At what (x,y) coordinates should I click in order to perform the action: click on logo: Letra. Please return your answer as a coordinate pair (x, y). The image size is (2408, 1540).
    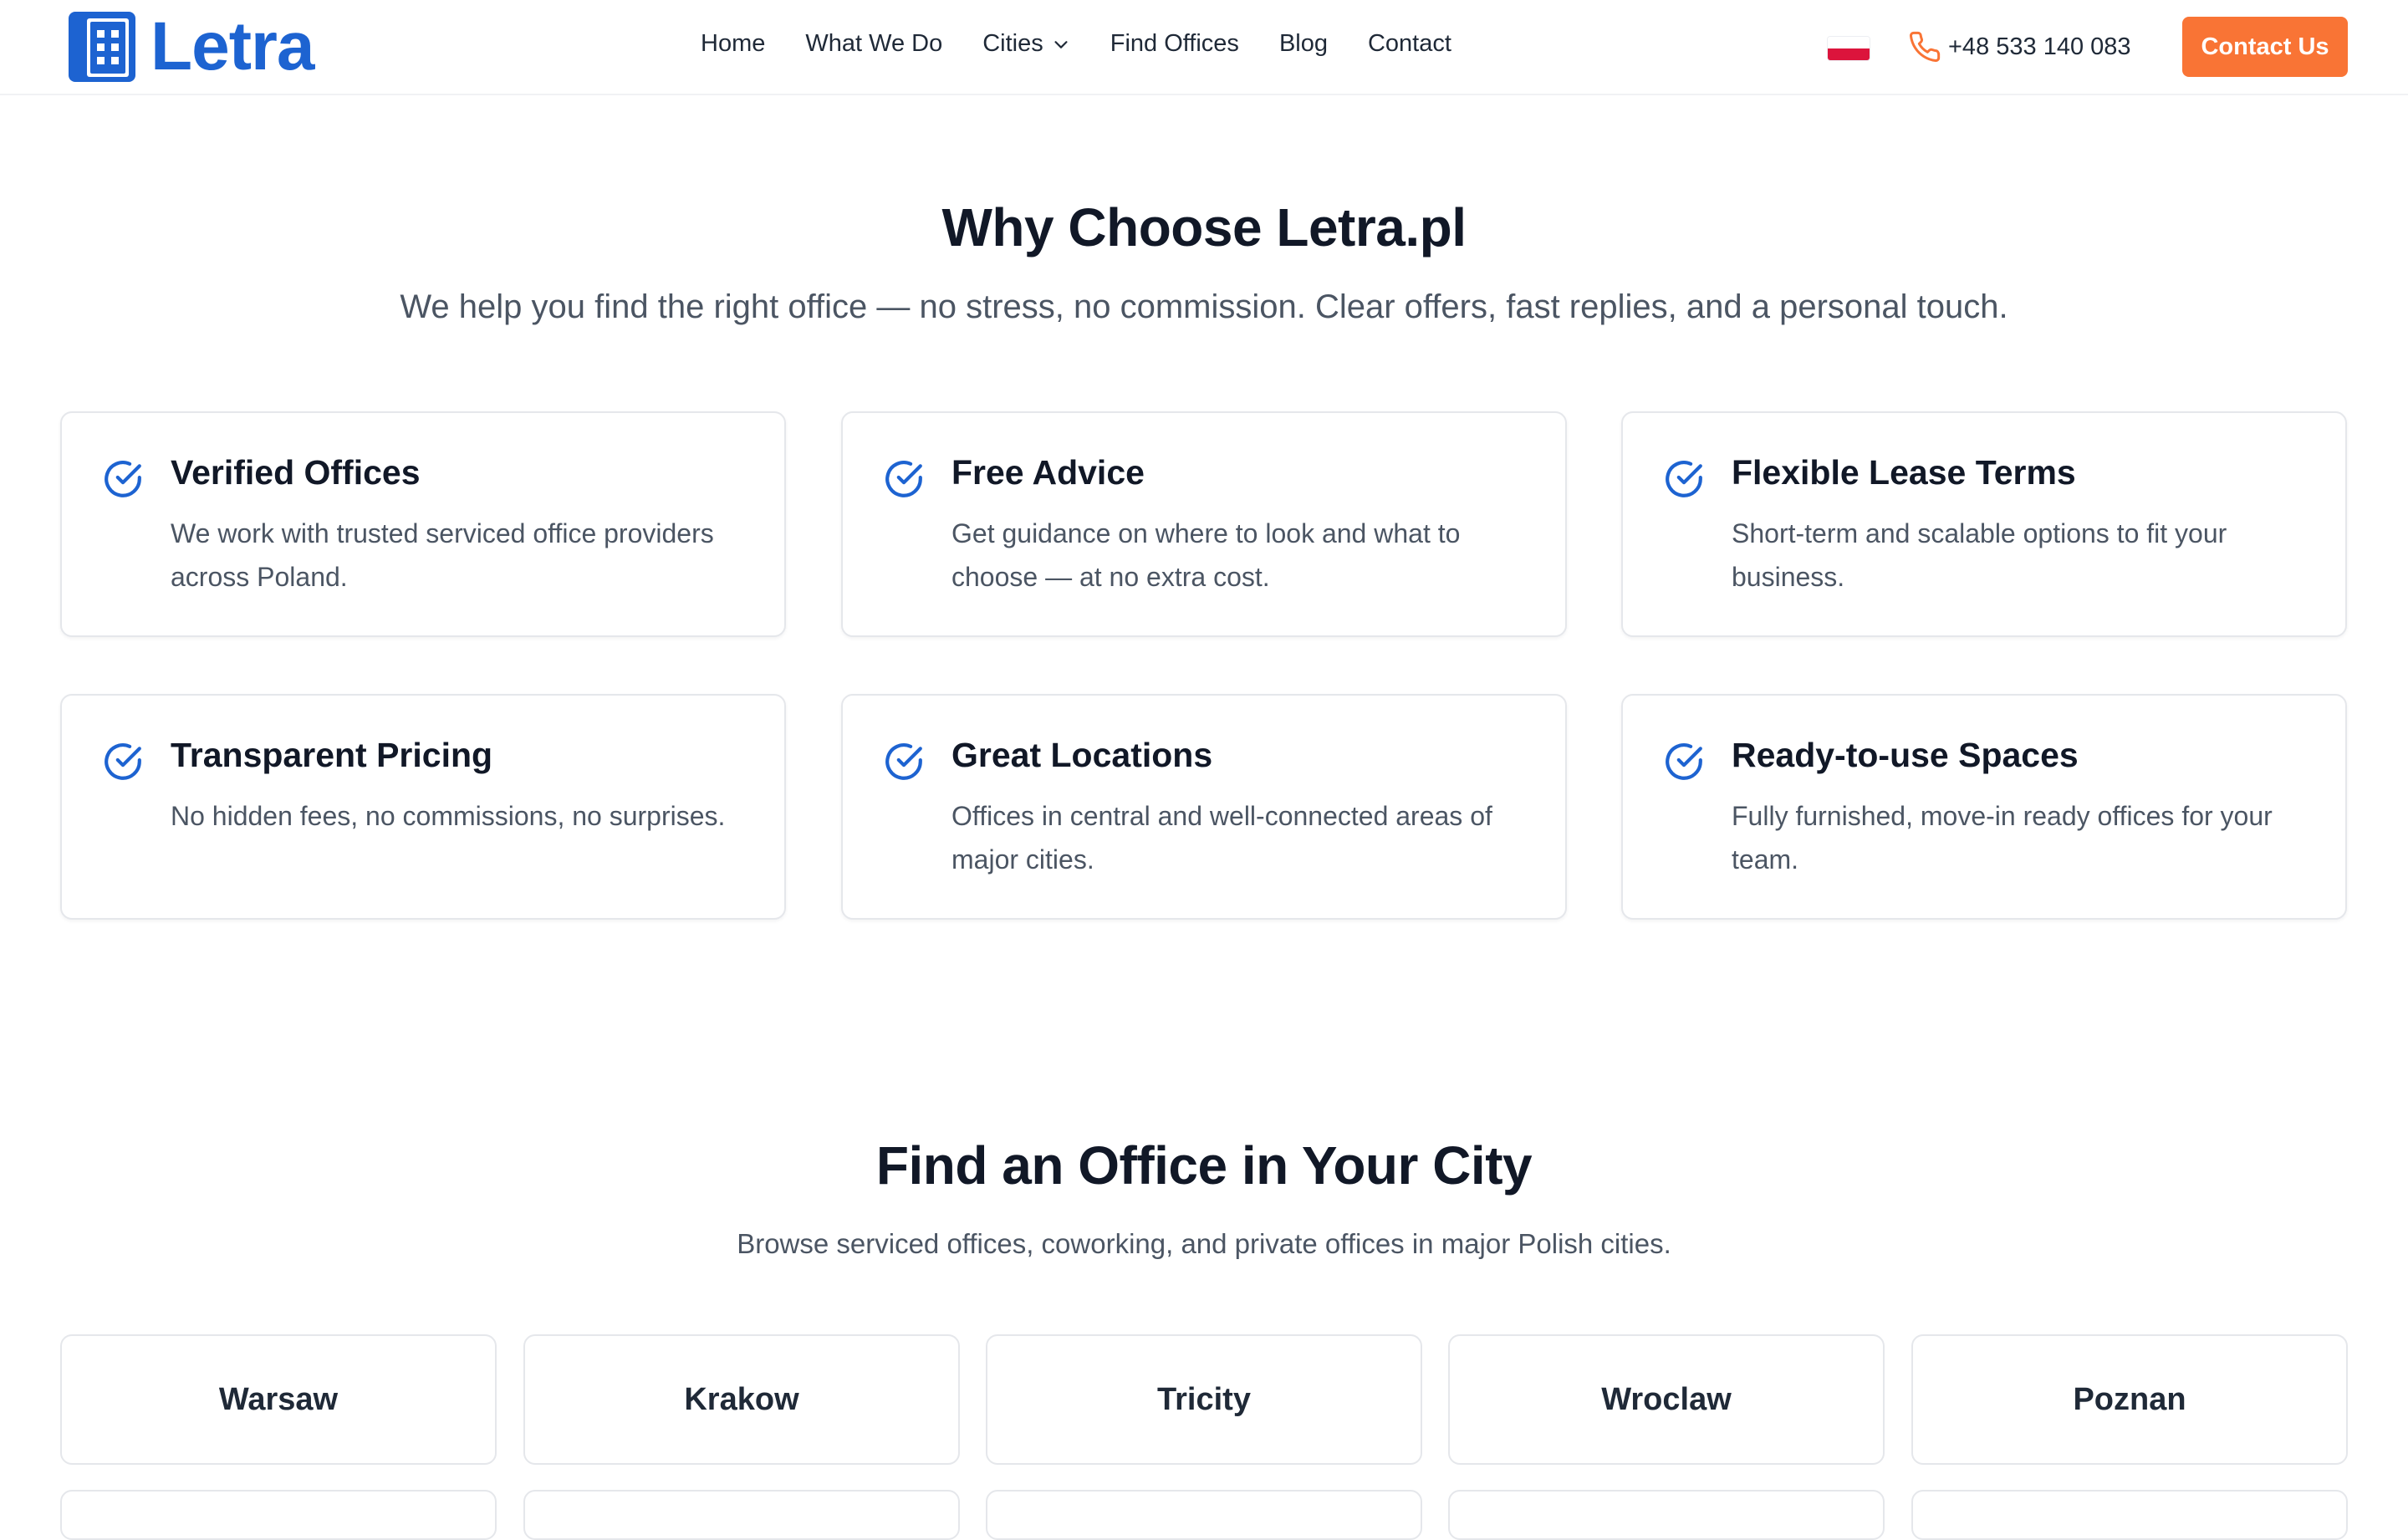
    Looking at the image, I should click on (192, 46).